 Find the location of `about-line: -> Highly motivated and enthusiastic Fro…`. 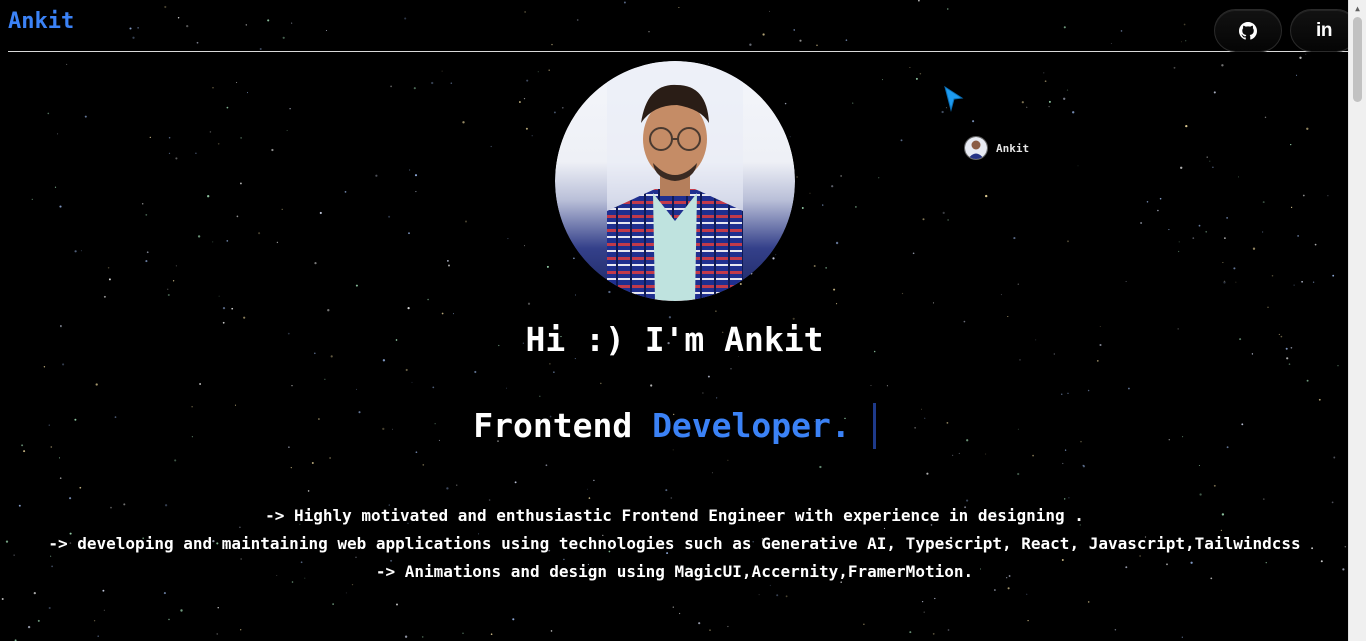

about-line: -> Highly motivated and enthusiastic Fro… is located at coordinates (674, 515).